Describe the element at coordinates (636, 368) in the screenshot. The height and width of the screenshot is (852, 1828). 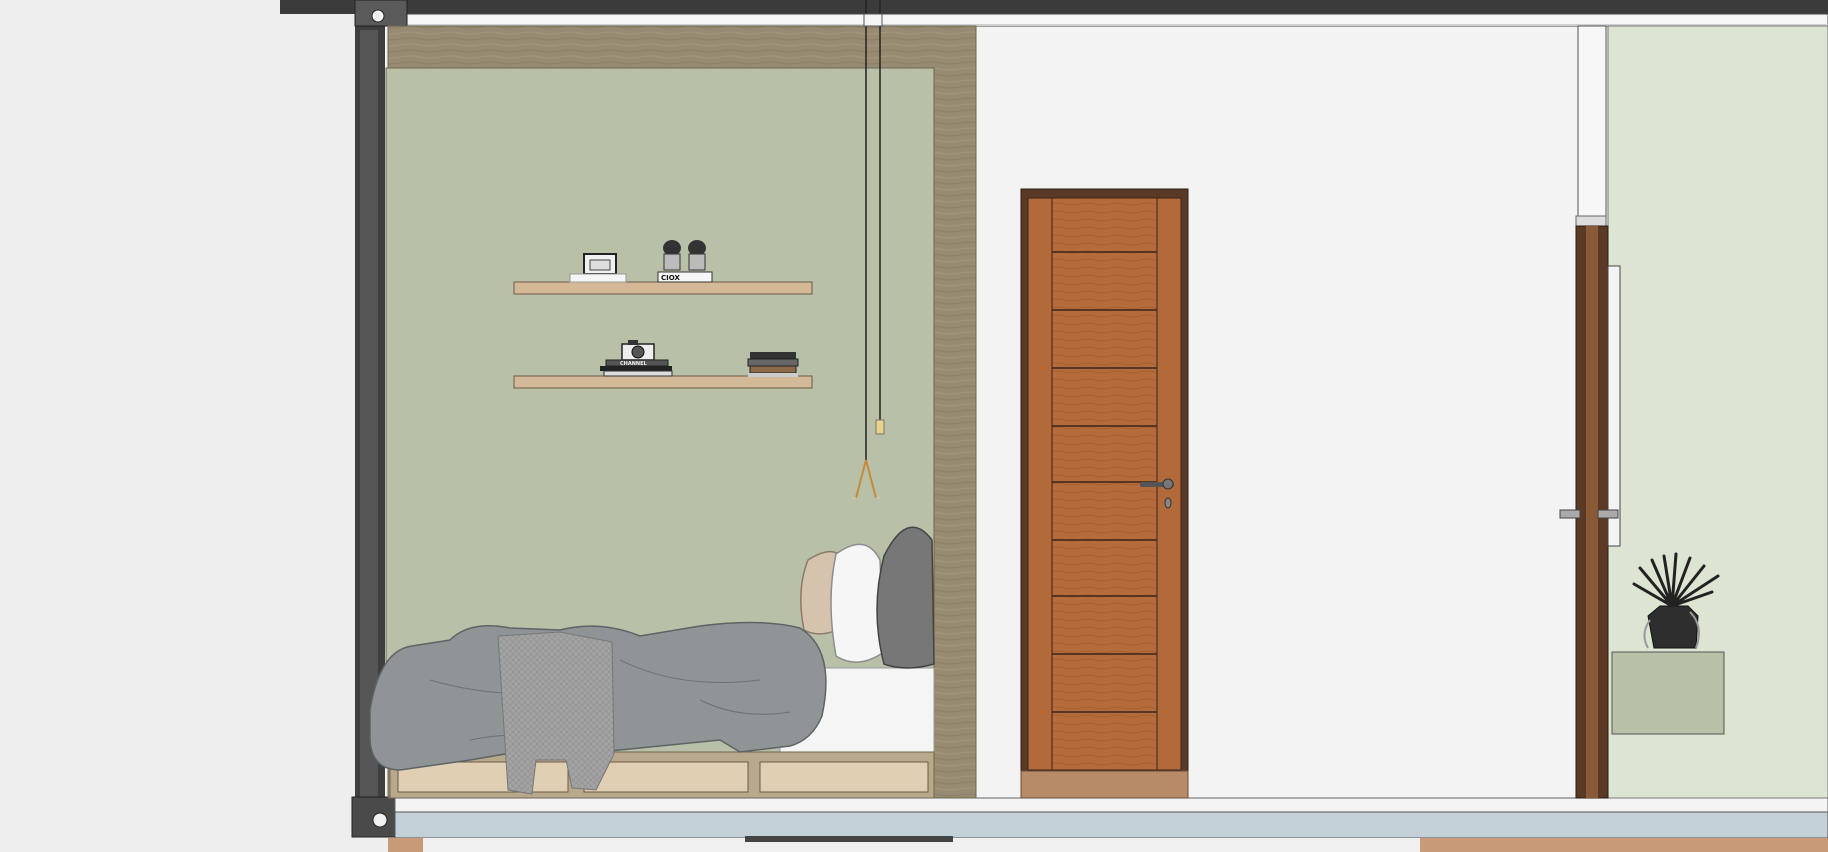
I see `book-stack-lower-left: CHANNEL` at that location.